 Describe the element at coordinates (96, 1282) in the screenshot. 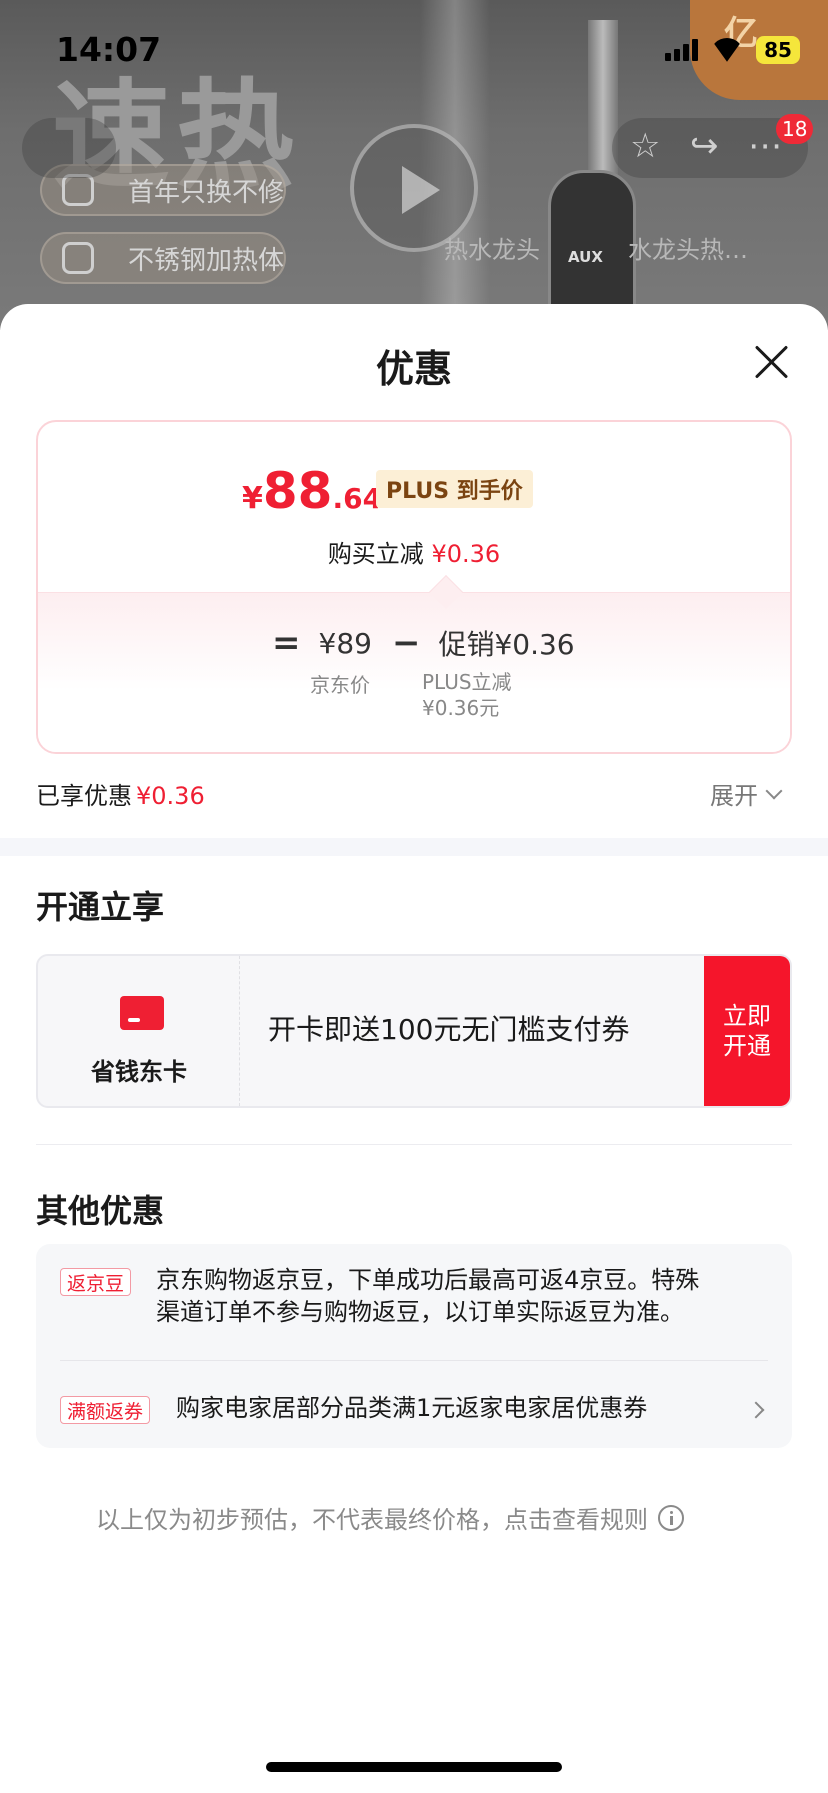

I see `jingdou-tag: 返京豆` at that location.